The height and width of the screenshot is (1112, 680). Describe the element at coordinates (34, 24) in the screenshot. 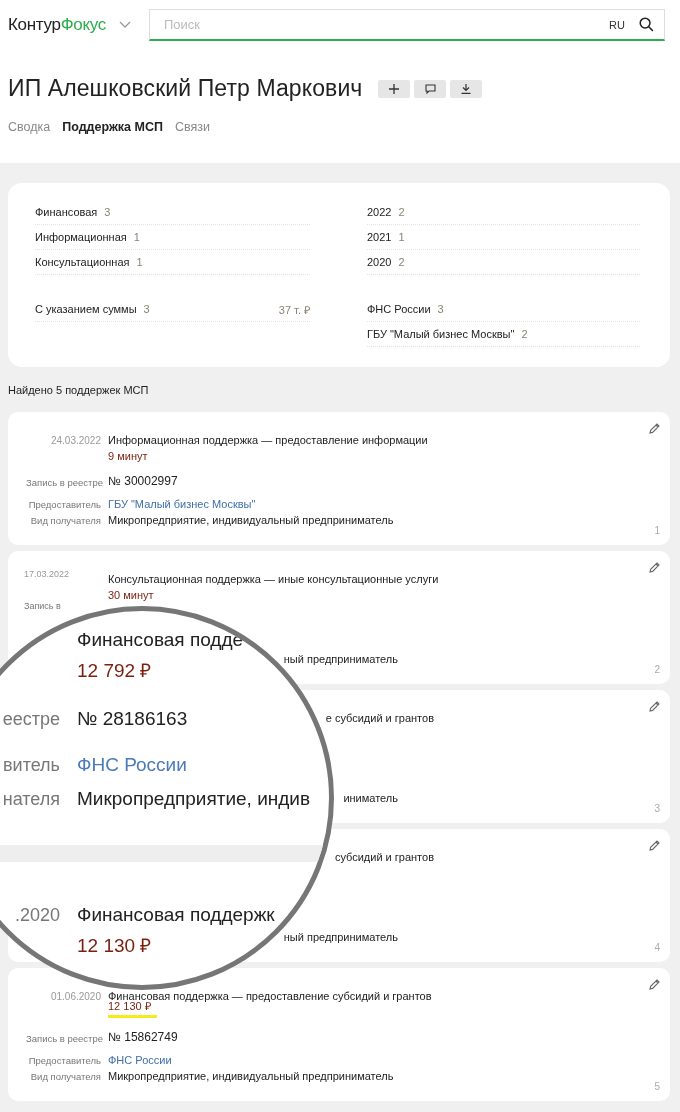

I see `logo-text: Контур` at that location.